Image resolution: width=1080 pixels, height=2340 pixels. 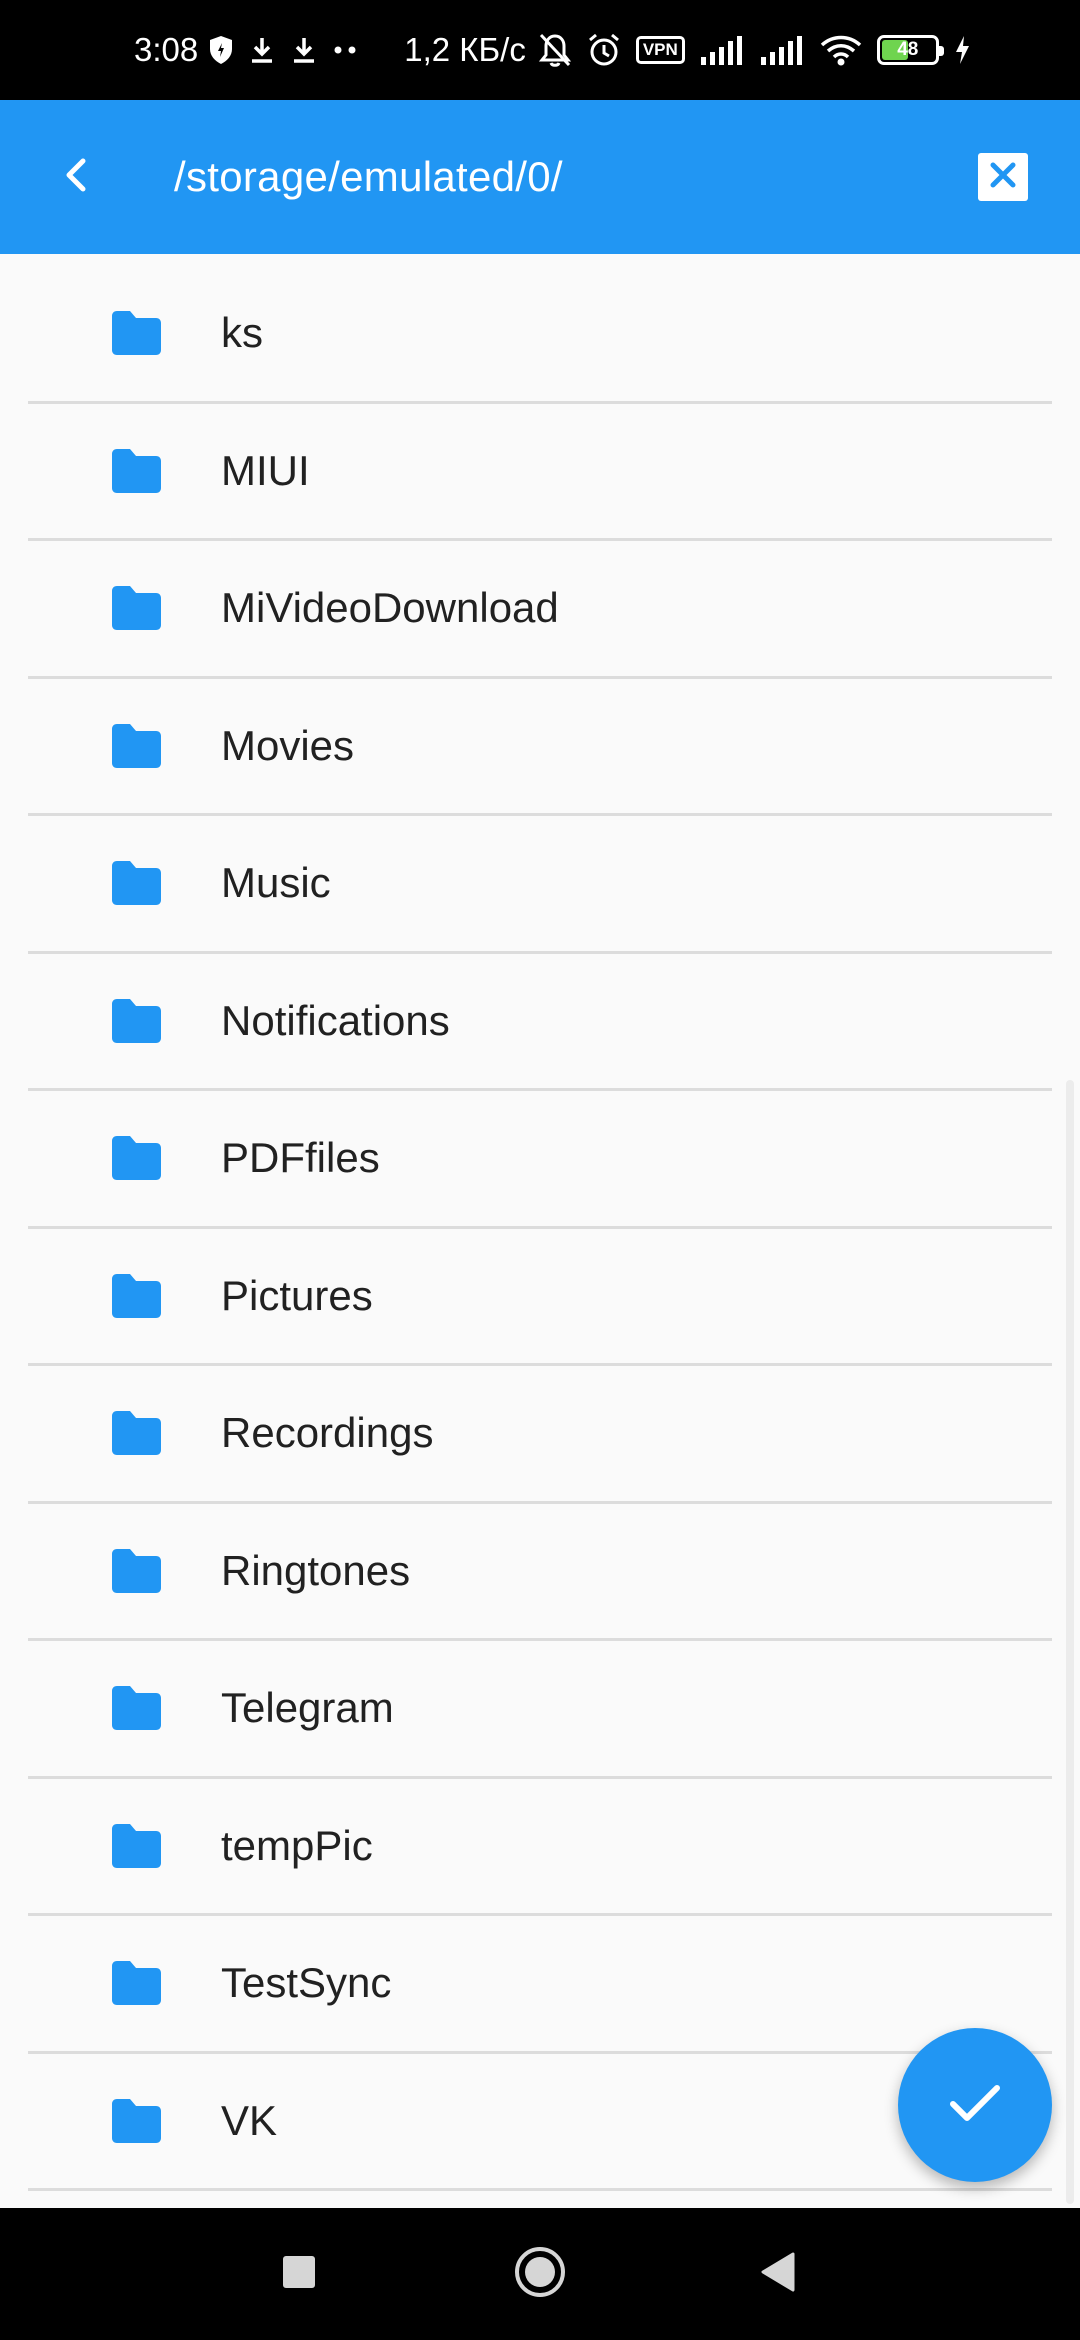 I want to click on home-button, so click(x=540, y=2274).